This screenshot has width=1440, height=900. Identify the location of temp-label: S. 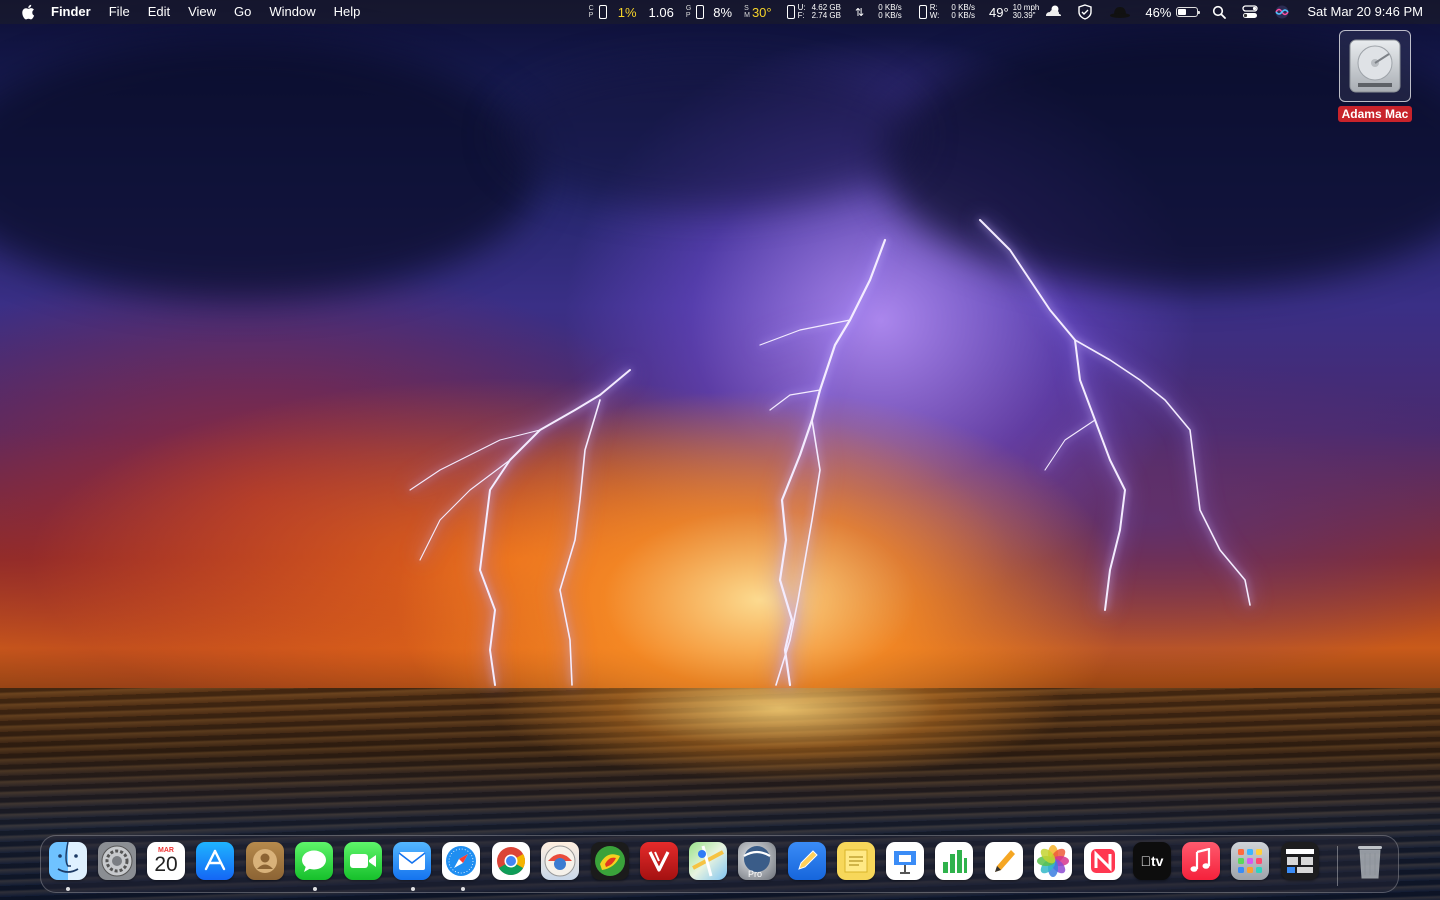
(746, 8).